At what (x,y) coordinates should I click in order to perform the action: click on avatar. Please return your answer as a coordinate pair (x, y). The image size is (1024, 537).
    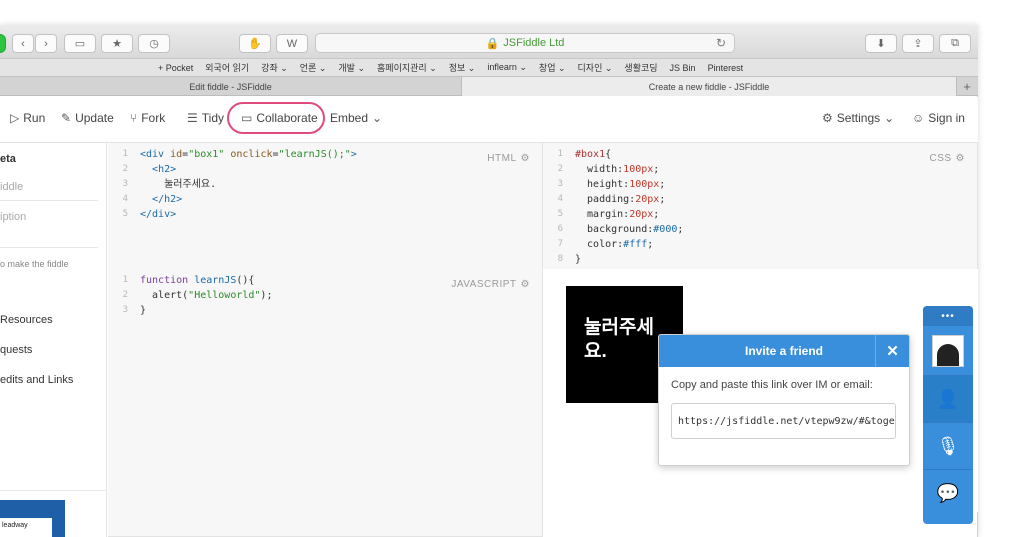
    Looking at the image, I should click on (948, 351).